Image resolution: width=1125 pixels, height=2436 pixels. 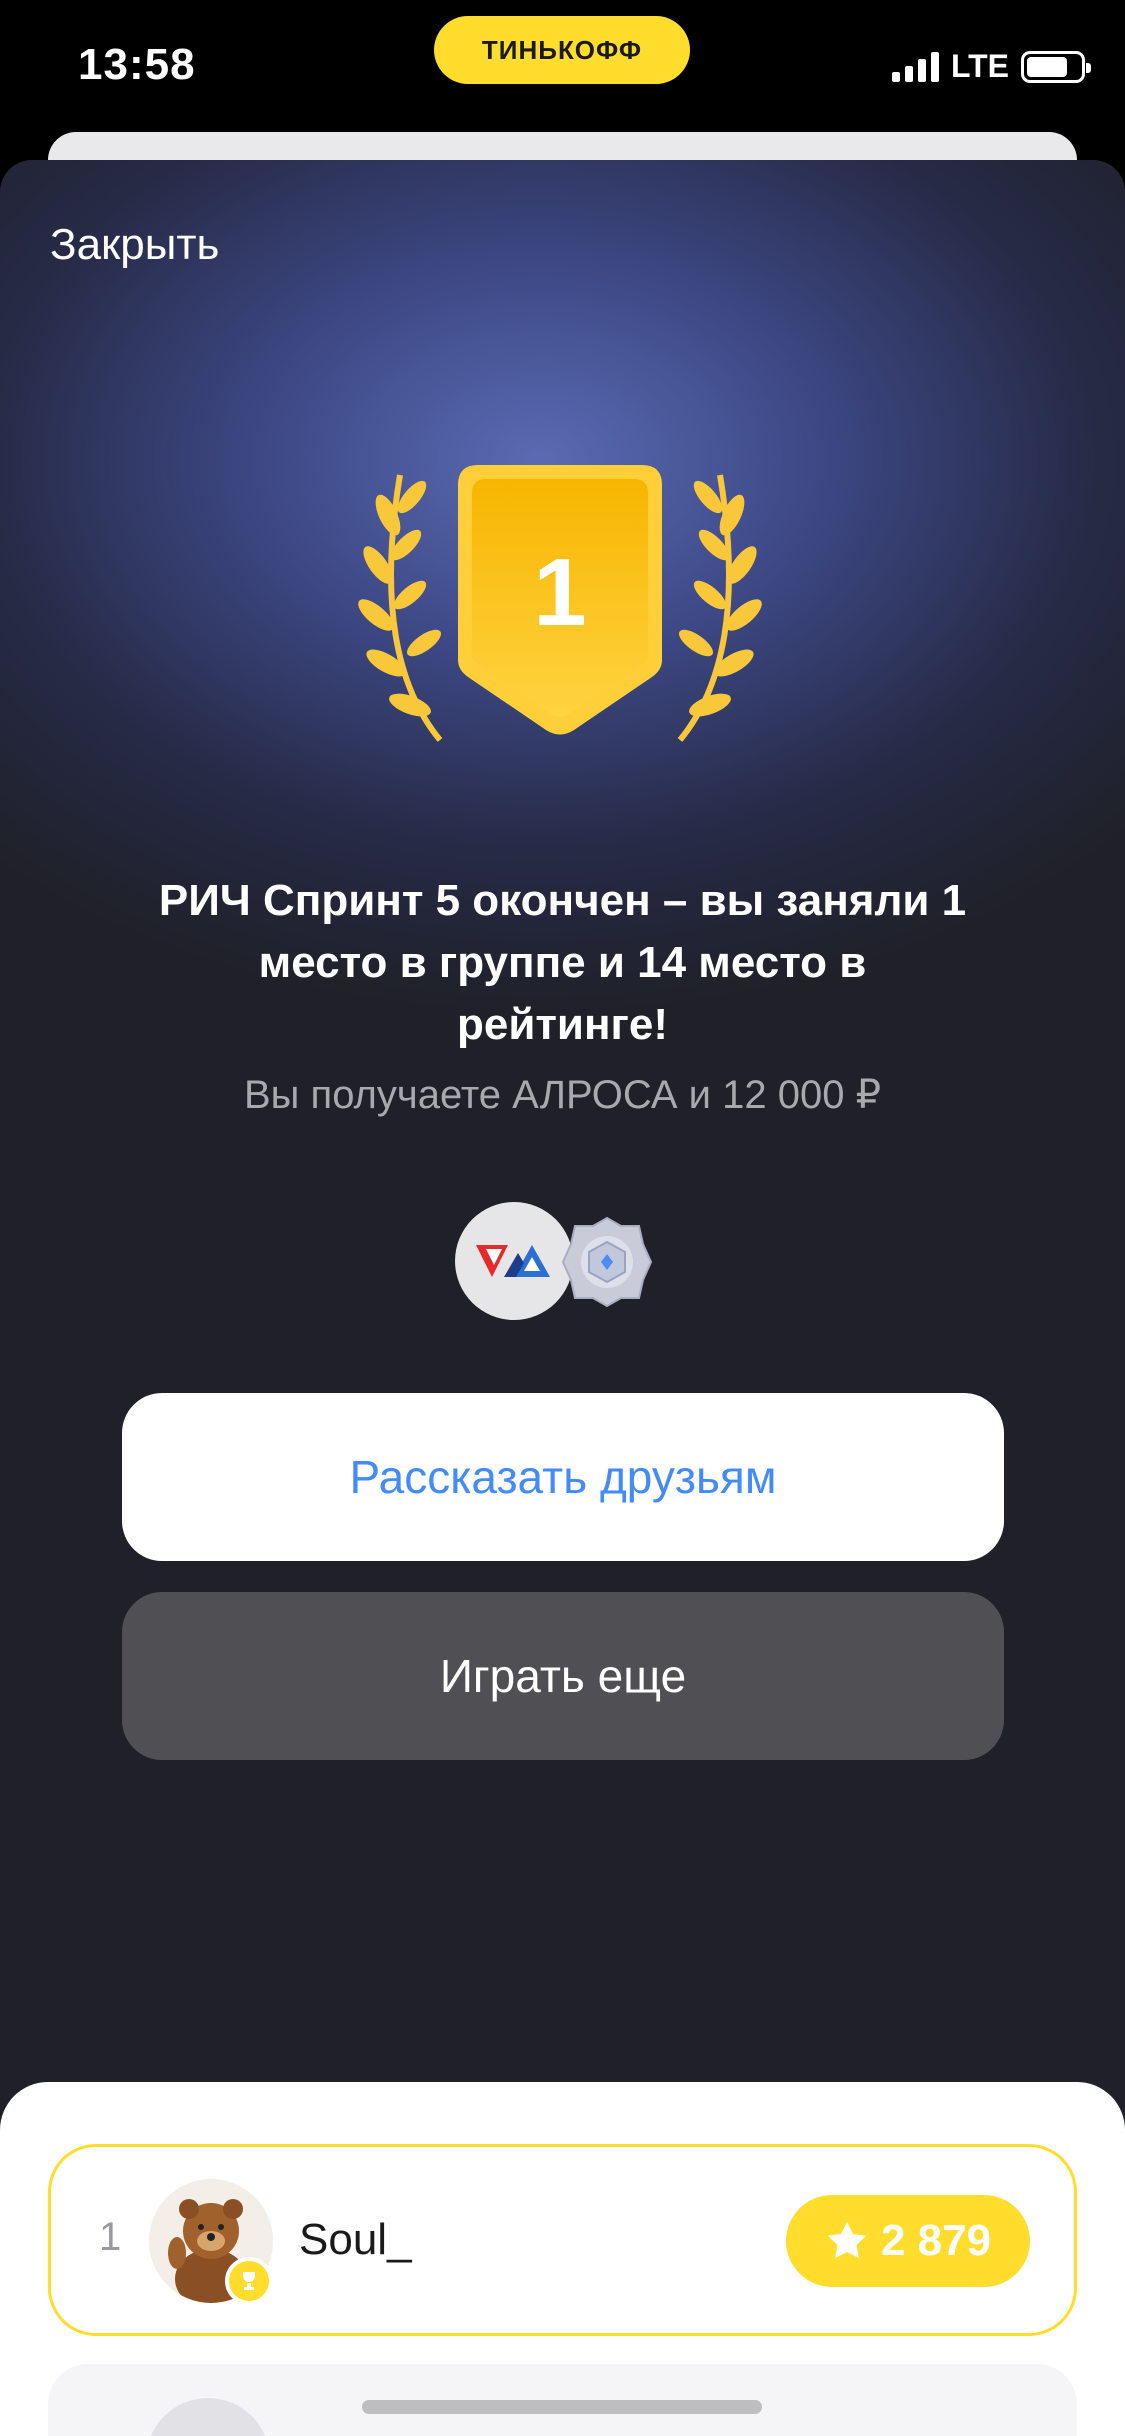 I want to click on status-bar: 13:58 ТИНЬКОФФ LTE, so click(x=562, y=75).